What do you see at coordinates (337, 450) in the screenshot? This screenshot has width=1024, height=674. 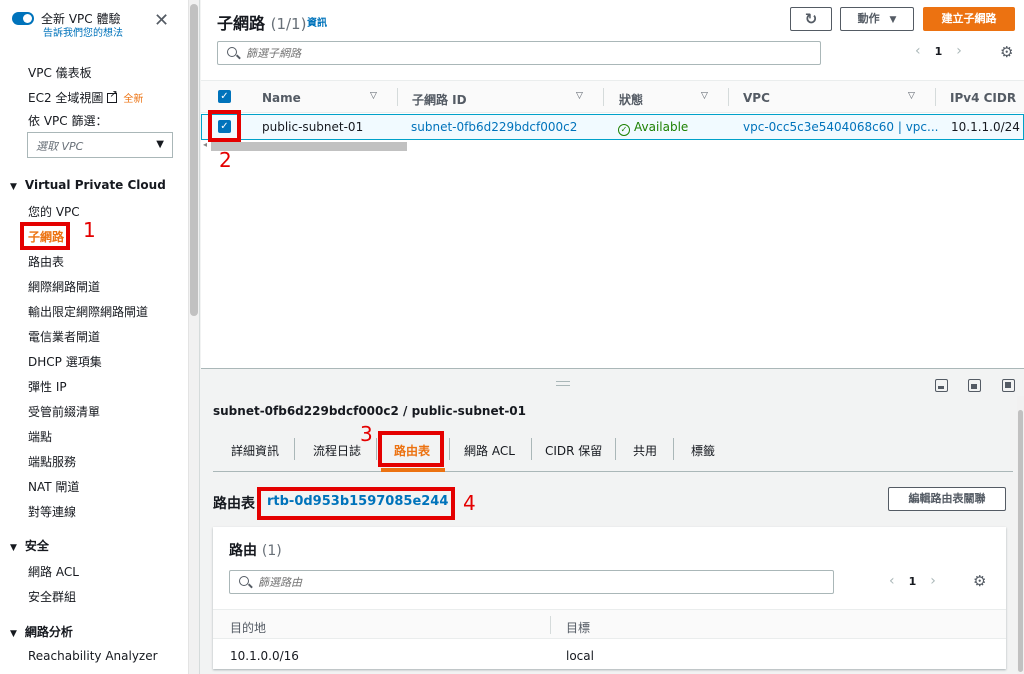 I see `tab-flow-logs: 流程日誌` at bounding box center [337, 450].